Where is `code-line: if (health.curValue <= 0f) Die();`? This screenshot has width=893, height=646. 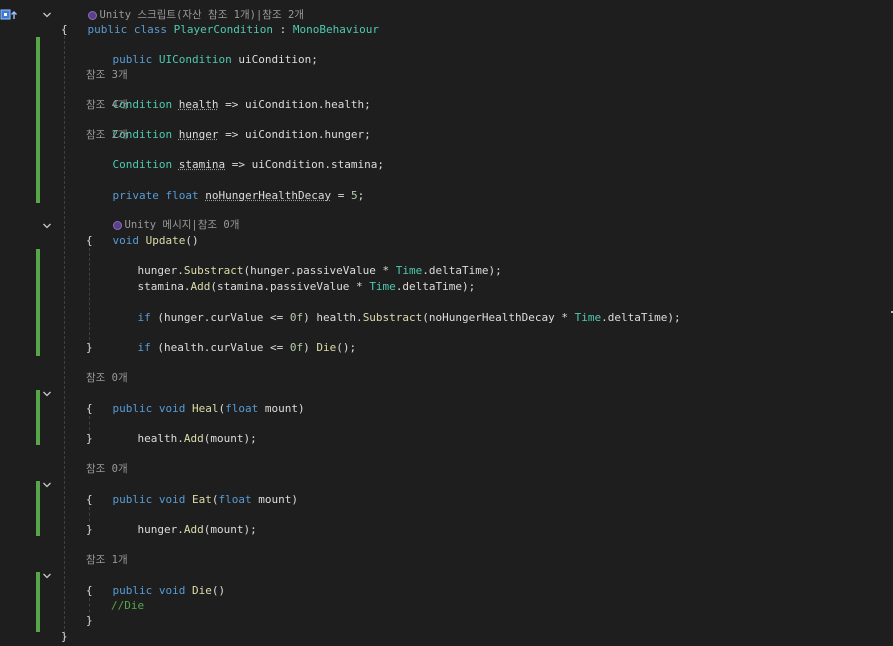 code-line: if (health.curValue <= 0f) Die(); is located at coordinates (234, 339).